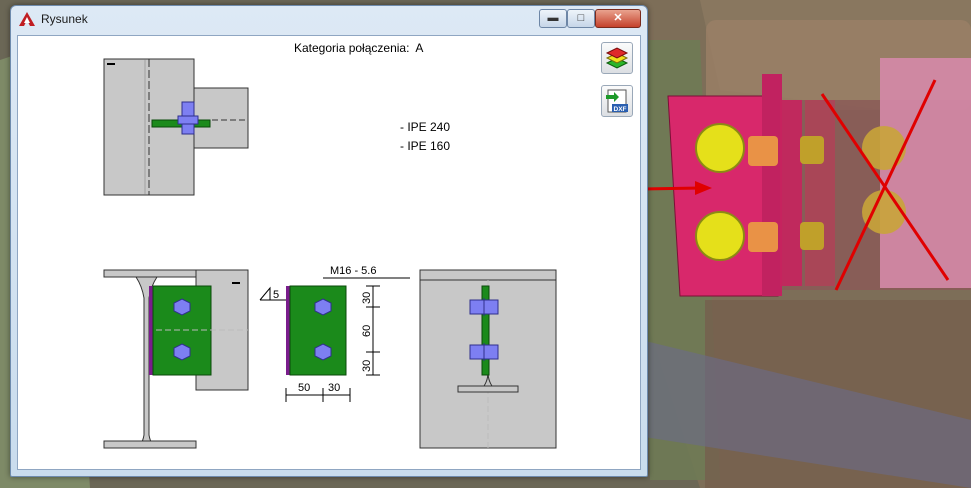 The height and width of the screenshot is (488, 971). I want to click on front-view, so click(488, 359).